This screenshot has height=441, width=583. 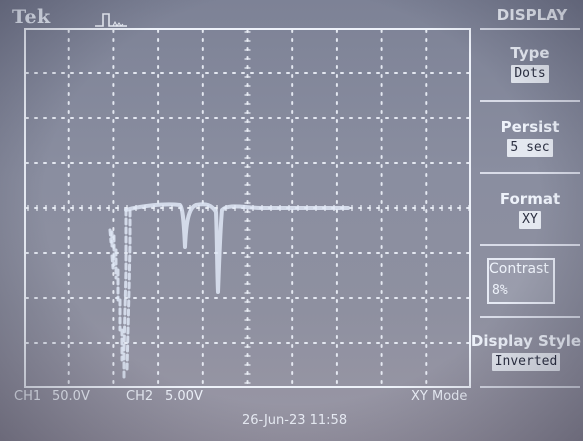 I want to click on menu-item-type: Type Dots, so click(x=530, y=63).